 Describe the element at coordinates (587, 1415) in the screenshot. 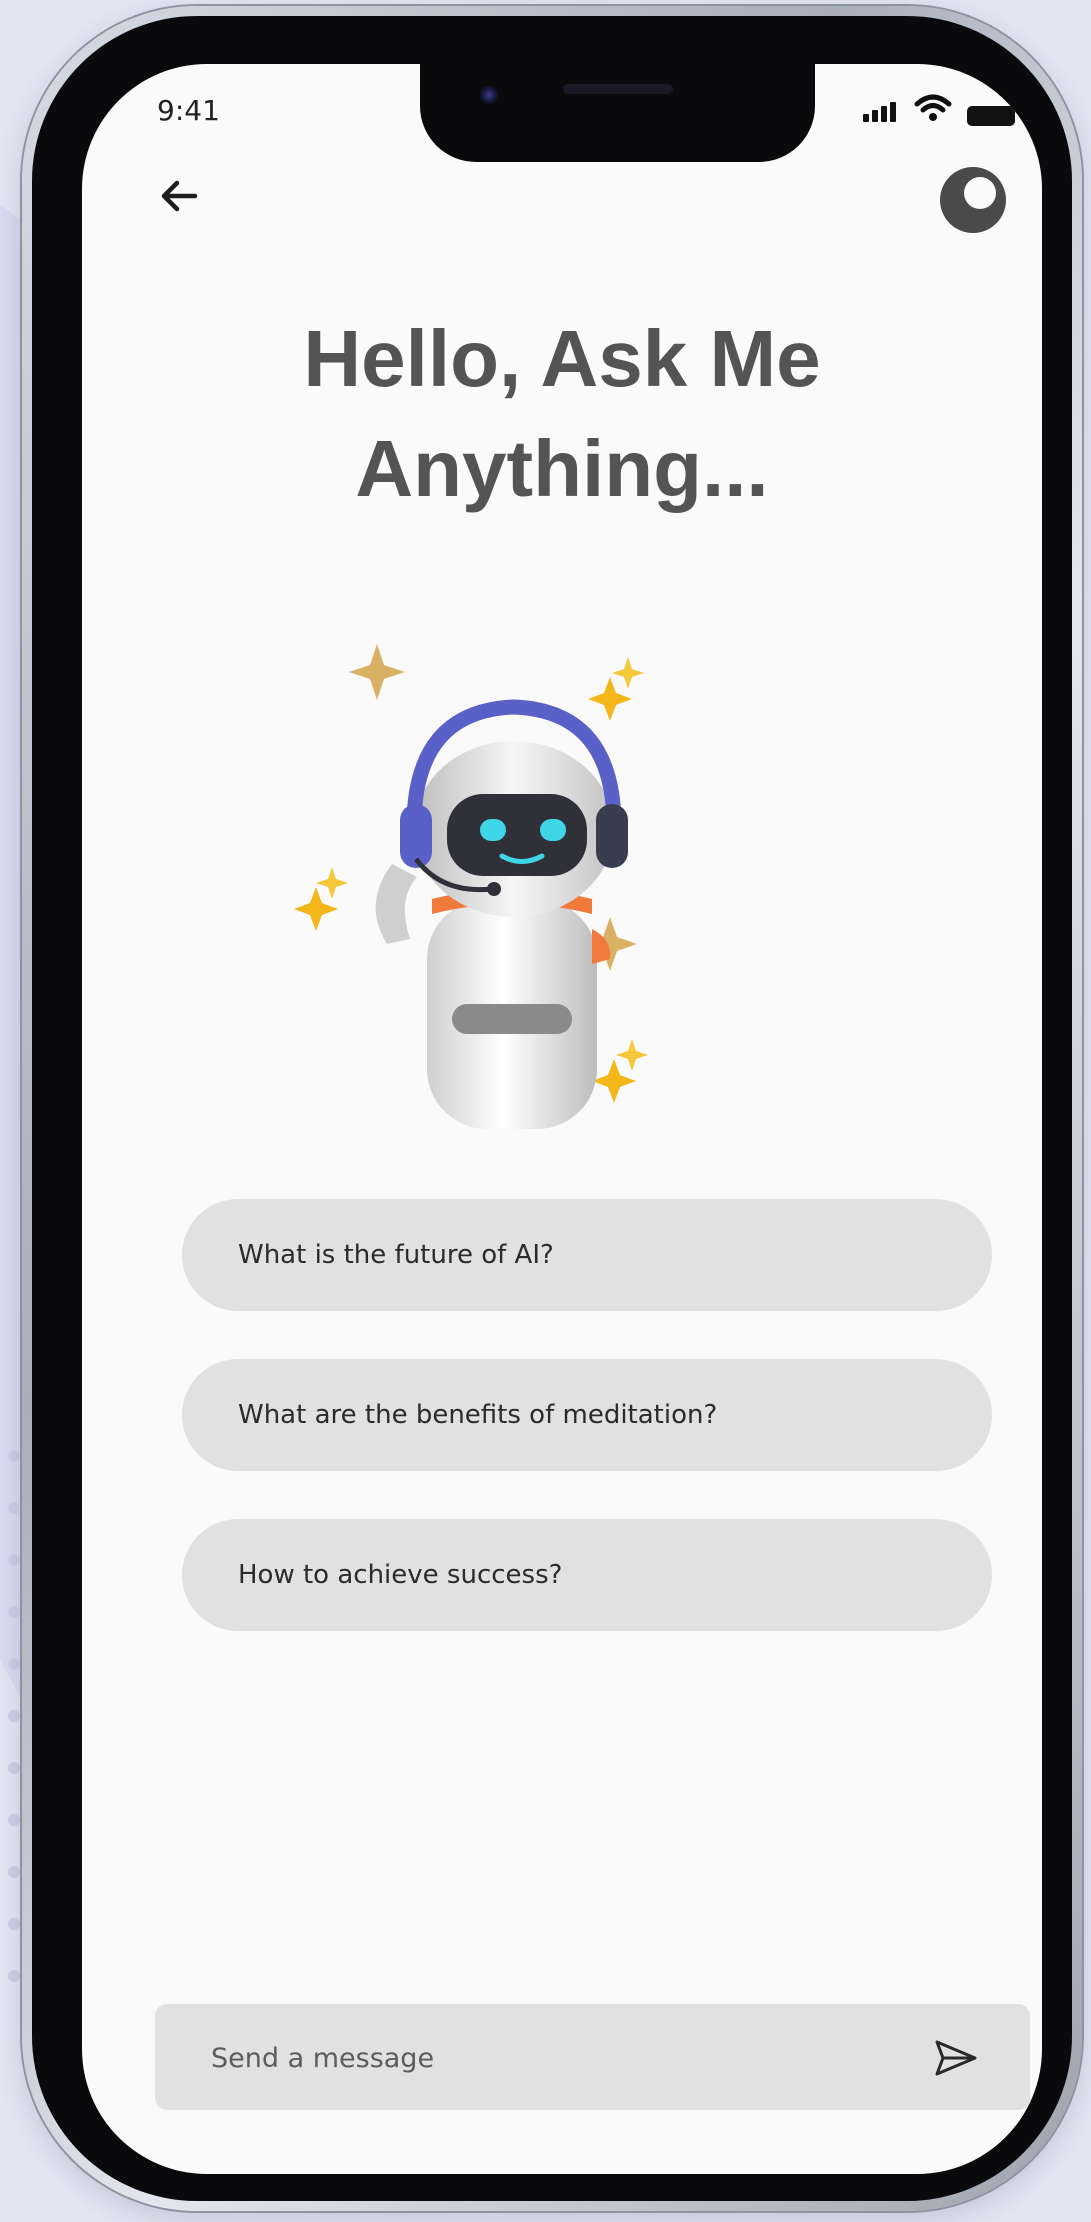

I see `suggestion-chip: What are the benefits of meditation?` at that location.